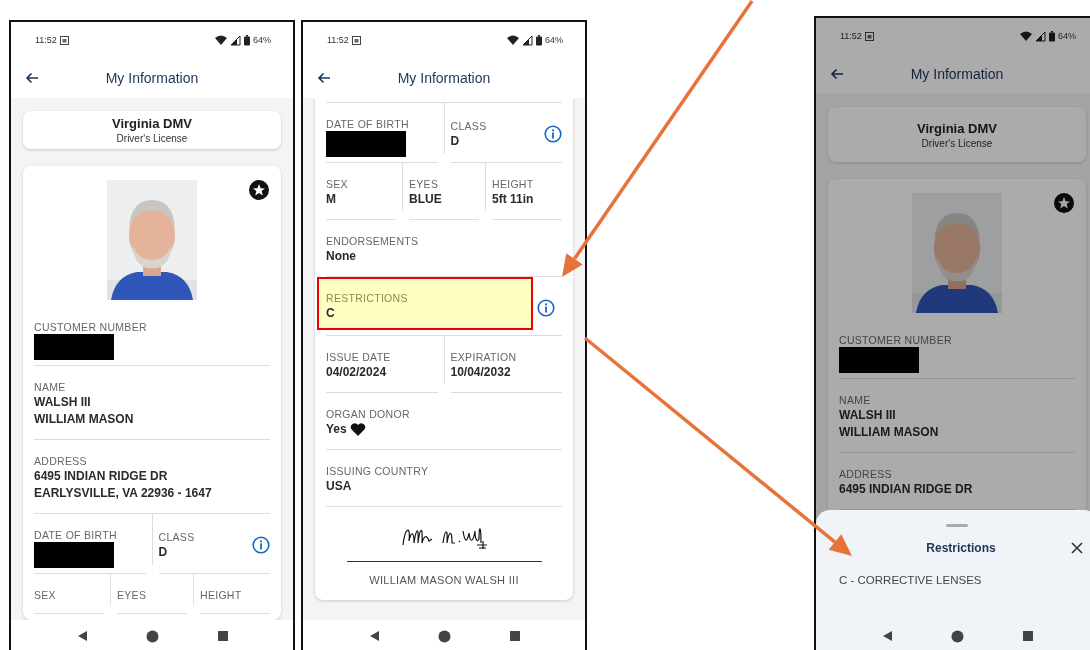 Image resolution: width=1090 pixels, height=650 pixels. I want to click on field-value: 10/04/2032, so click(480, 372).